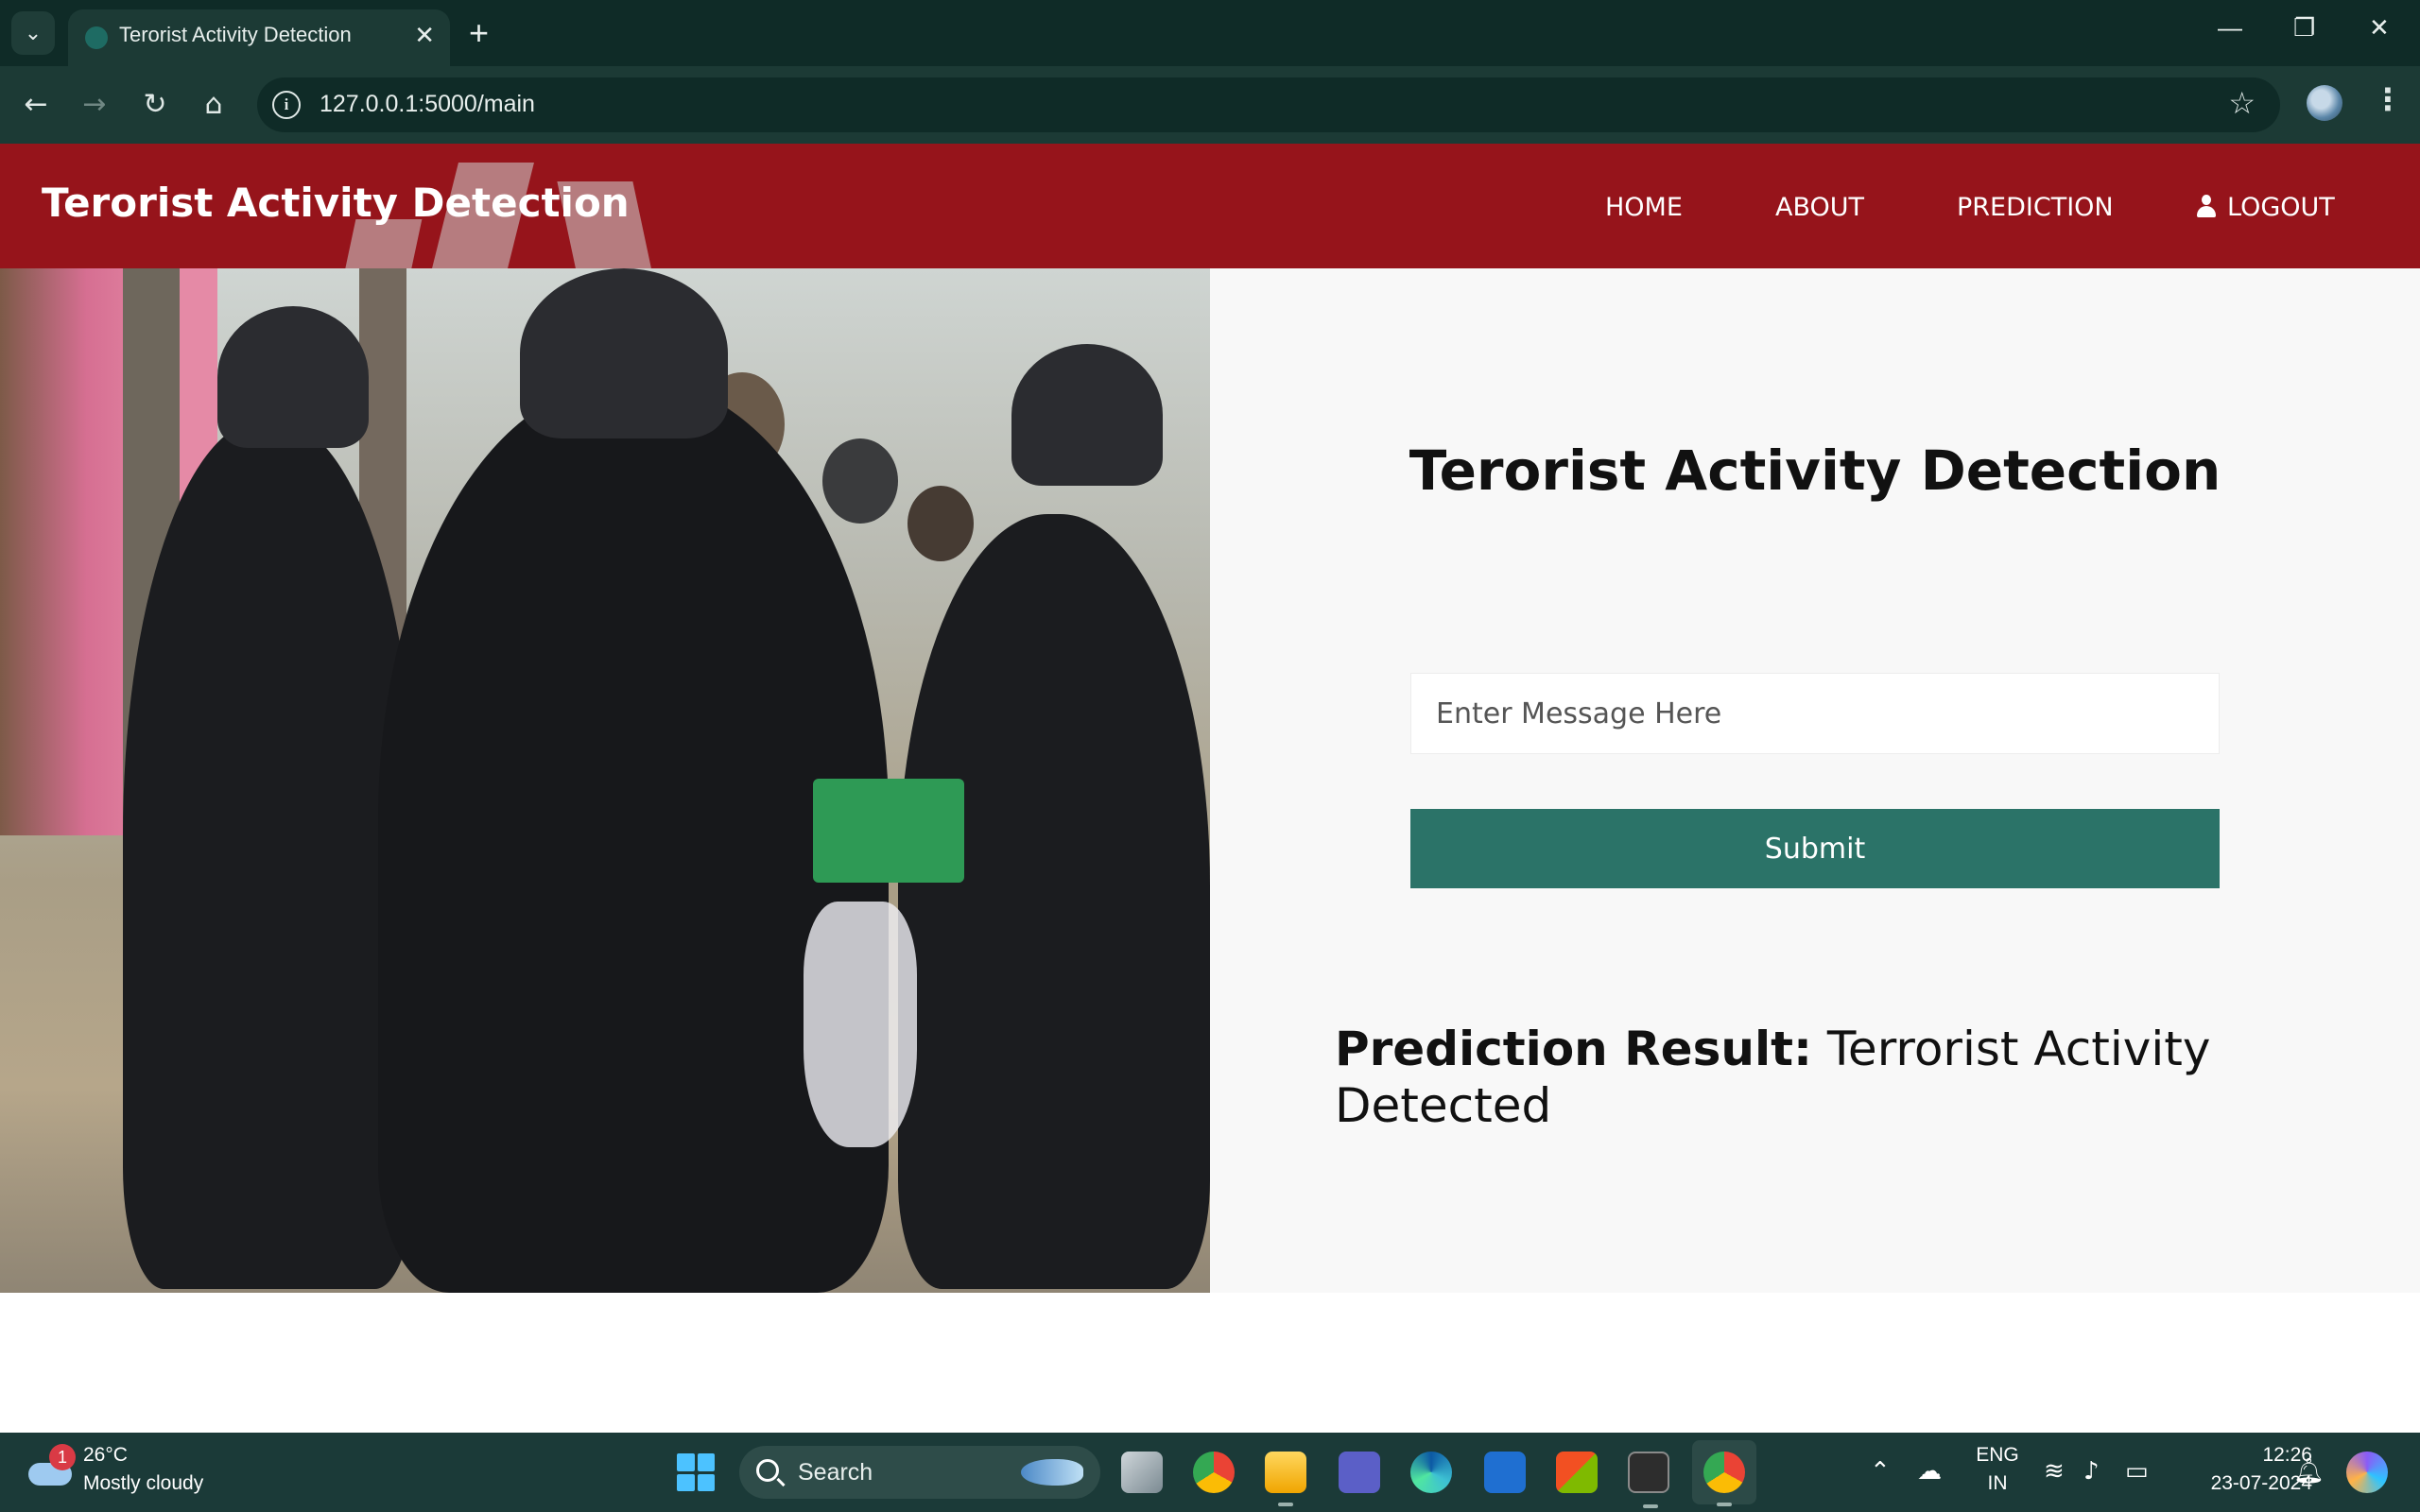 The width and height of the screenshot is (2420, 1512). Describe the element at coordinates (2380, 28) in the screenshot. I see `window-close-icon: ✕` at that location.